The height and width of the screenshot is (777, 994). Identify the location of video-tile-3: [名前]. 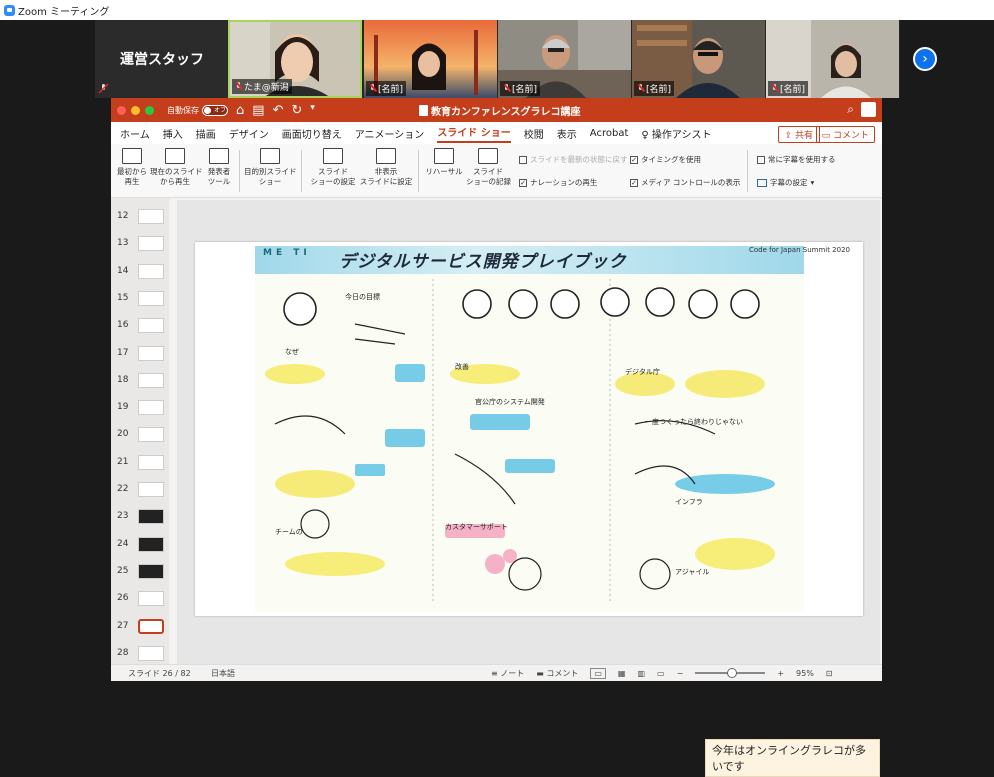
(564, 59).